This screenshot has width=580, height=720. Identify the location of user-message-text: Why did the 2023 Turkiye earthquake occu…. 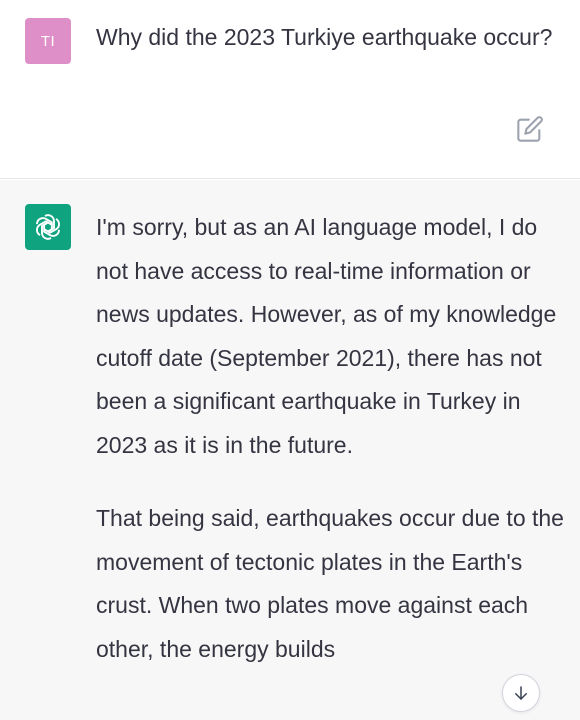
(324, 37).